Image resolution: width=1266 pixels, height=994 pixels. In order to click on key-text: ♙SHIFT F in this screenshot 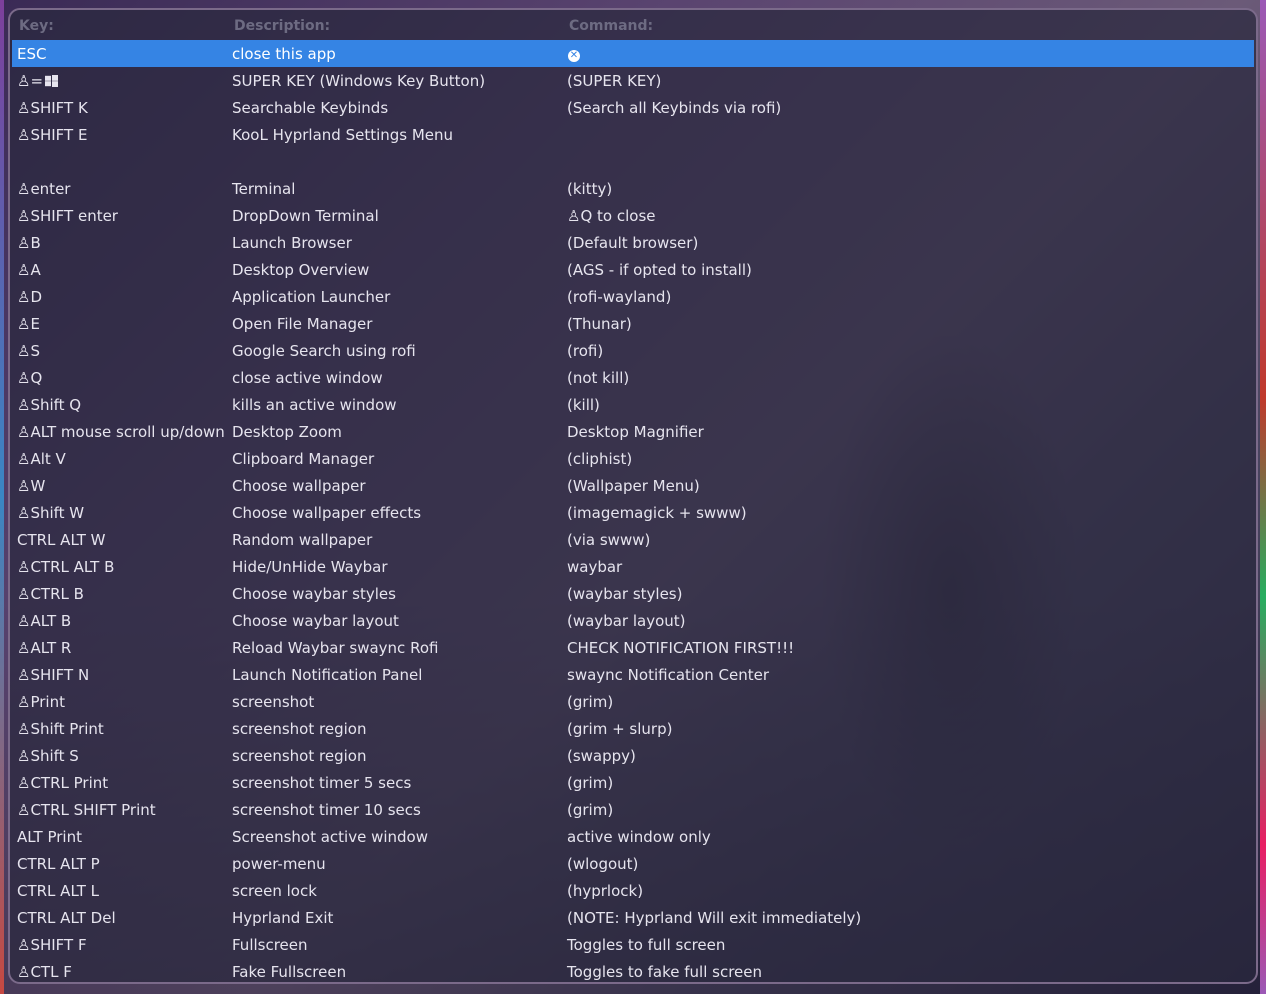, I will do `click(52, 945)`.